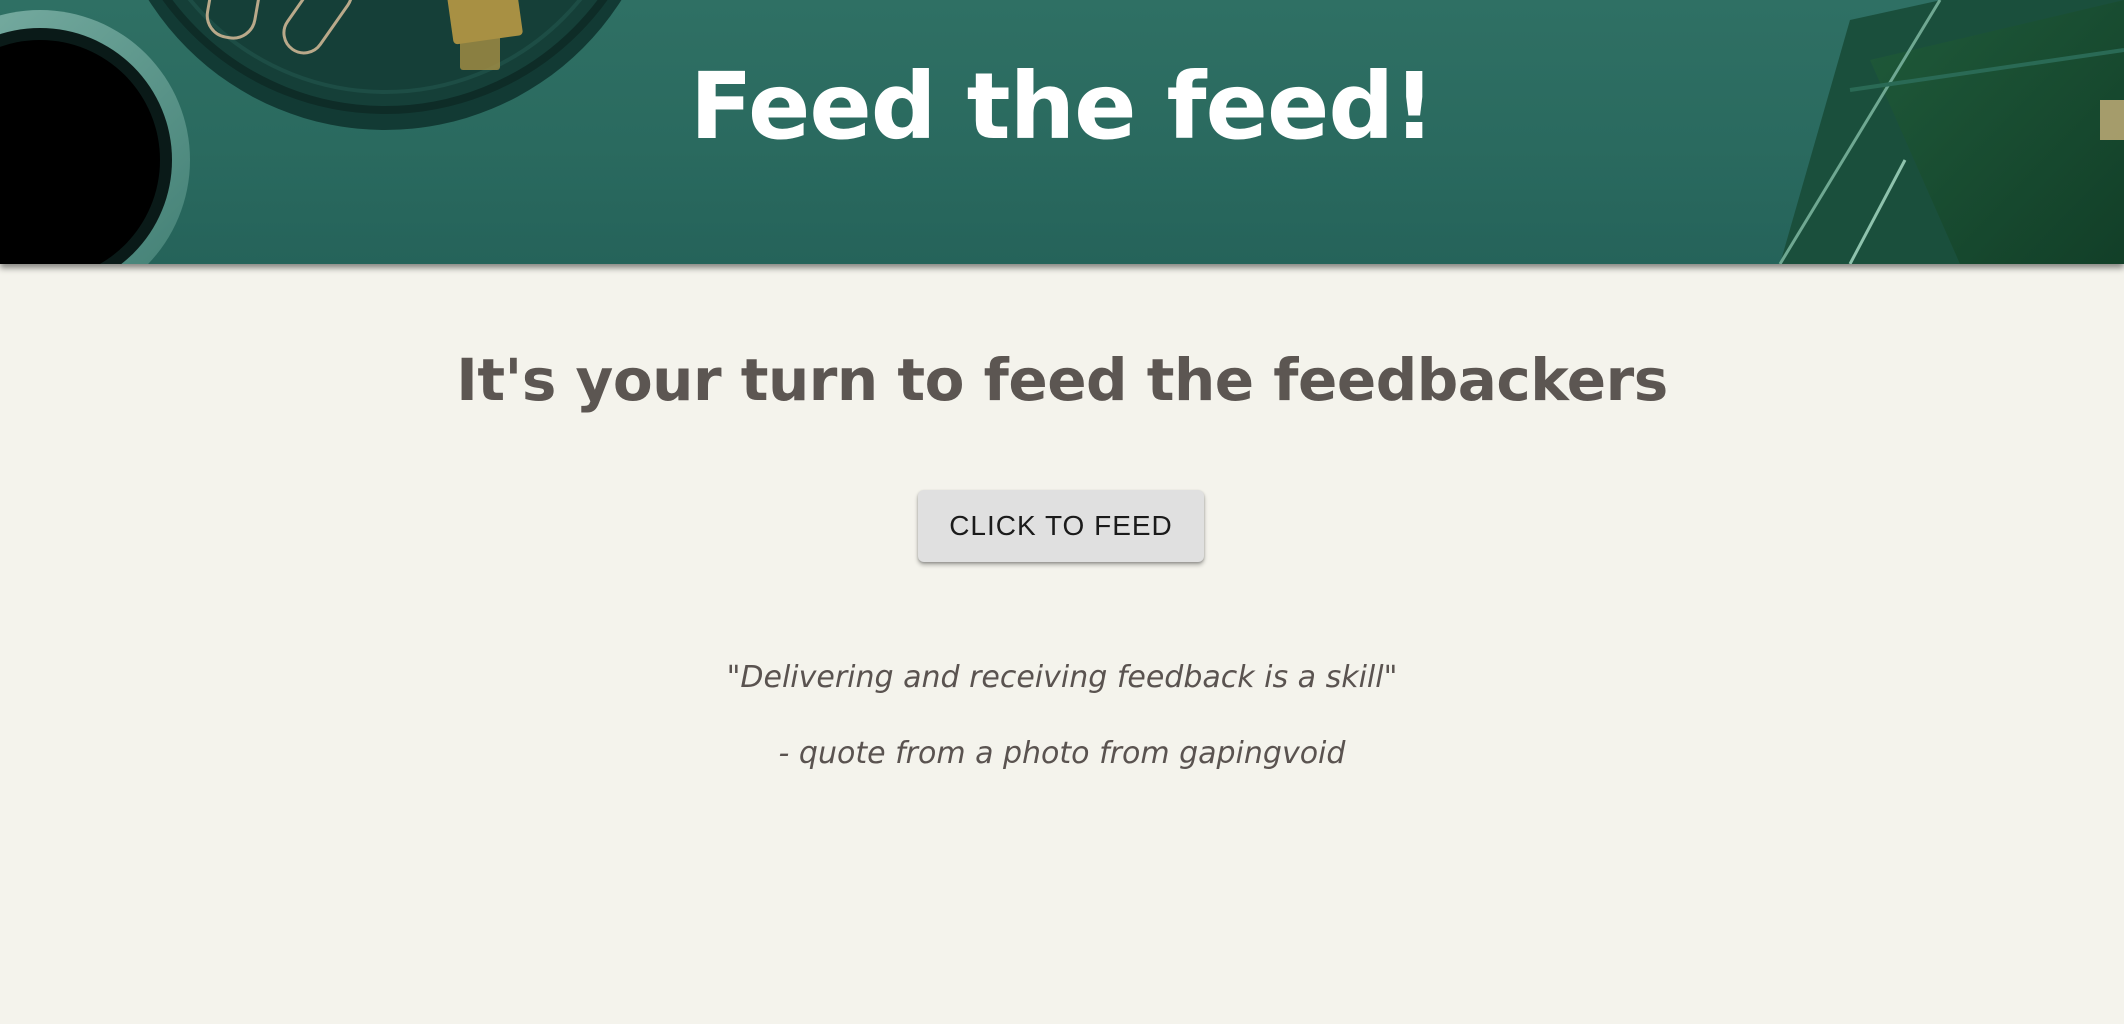  Describe the element at coordinates (1062, 753) in the screenshot. I see `quote-attribution: - quote from a photo from gapingvoid` at that location.